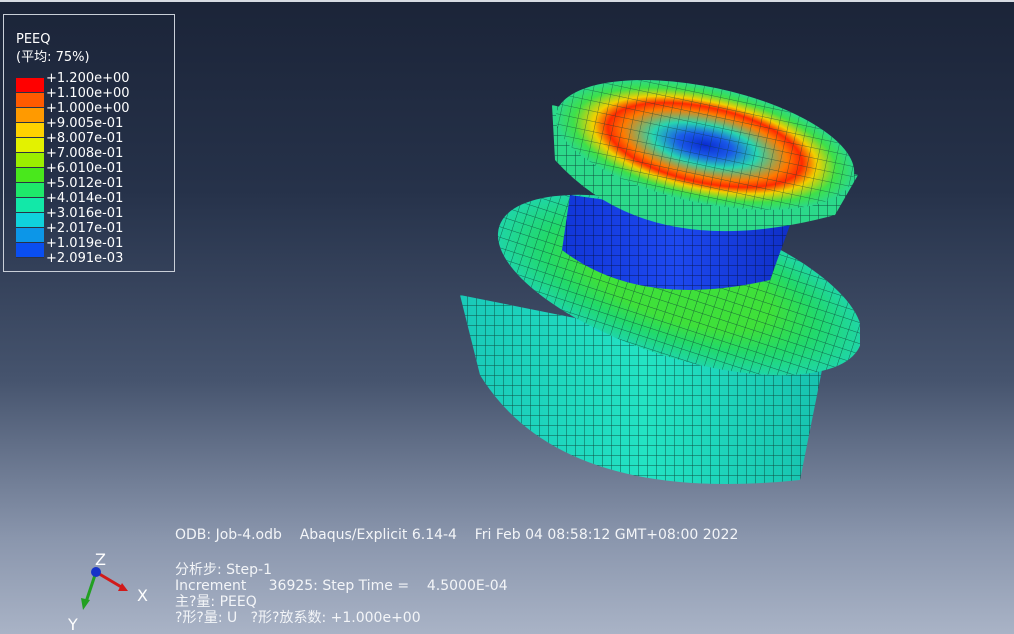 The height and width of the screenshot is (634, 1014). What do you see at coordinates (88, 108) in the screenshot?
I see `legend-value-label: +1.000e+00` at bounding box center [88, 108].